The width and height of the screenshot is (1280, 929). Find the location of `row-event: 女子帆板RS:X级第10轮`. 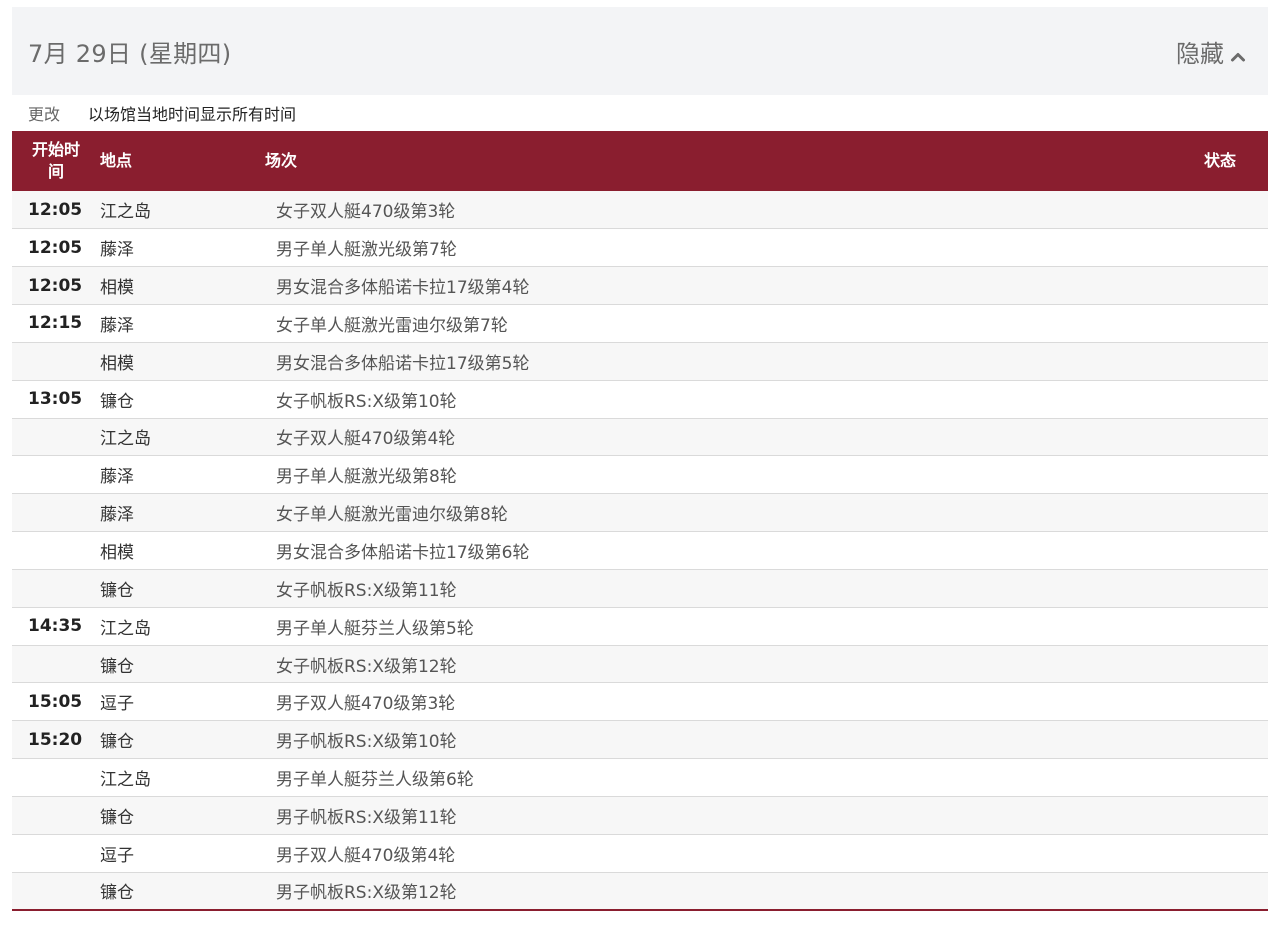

row-event: 女子帆板RS:X级第10轮 is located at coordinates (366, 401).